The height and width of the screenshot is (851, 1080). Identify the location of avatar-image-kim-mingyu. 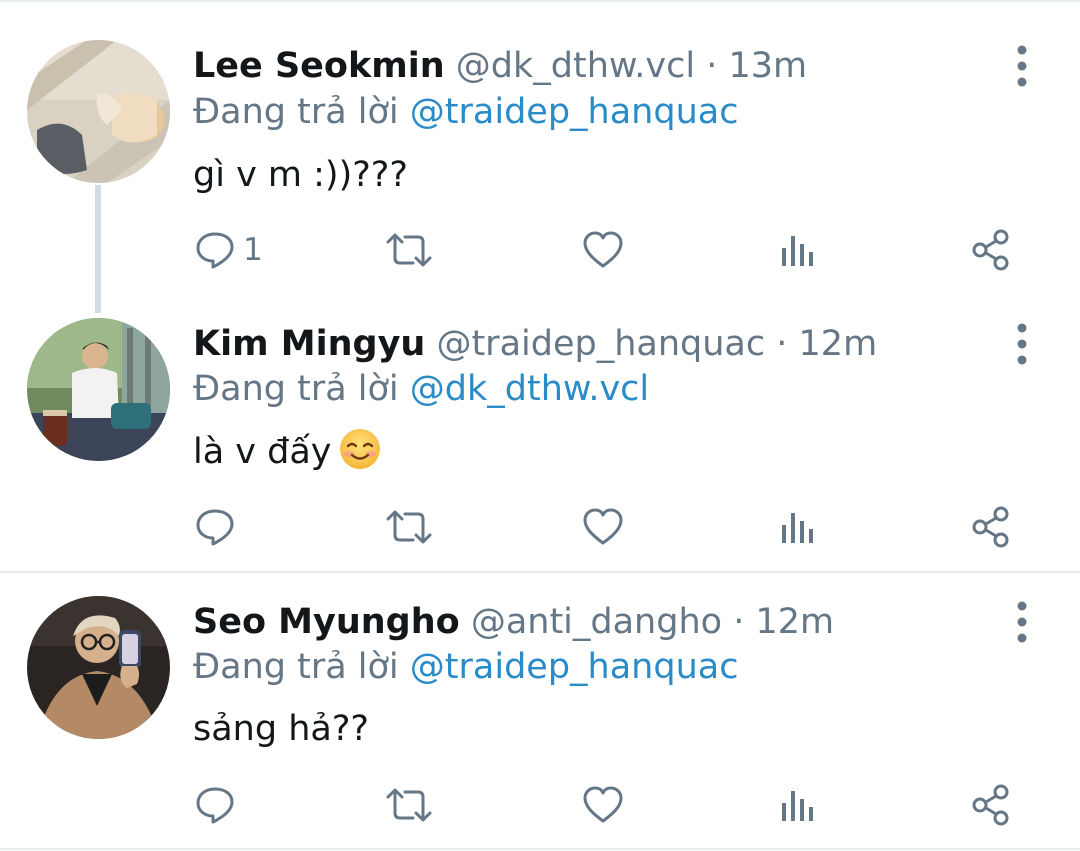
(98, 389).